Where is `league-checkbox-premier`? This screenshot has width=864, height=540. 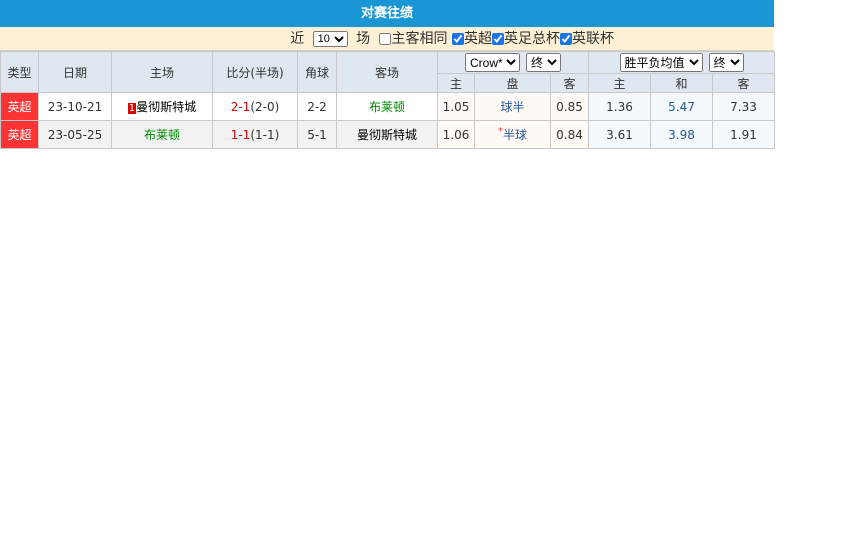
league-checkbox-premier is located at coordinates (458, 39).